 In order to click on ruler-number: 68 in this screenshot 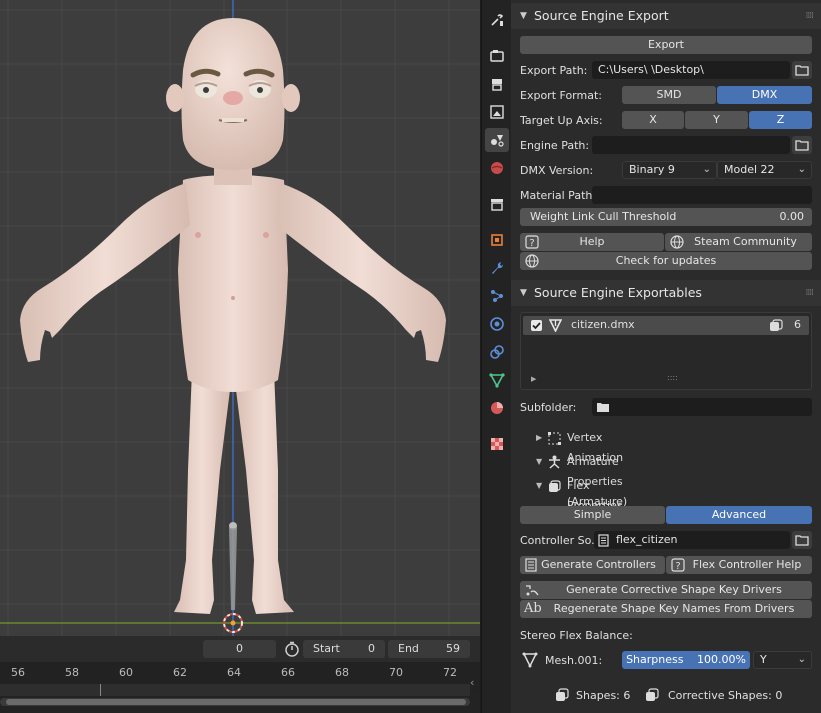, I will do `click(342, 672)`.